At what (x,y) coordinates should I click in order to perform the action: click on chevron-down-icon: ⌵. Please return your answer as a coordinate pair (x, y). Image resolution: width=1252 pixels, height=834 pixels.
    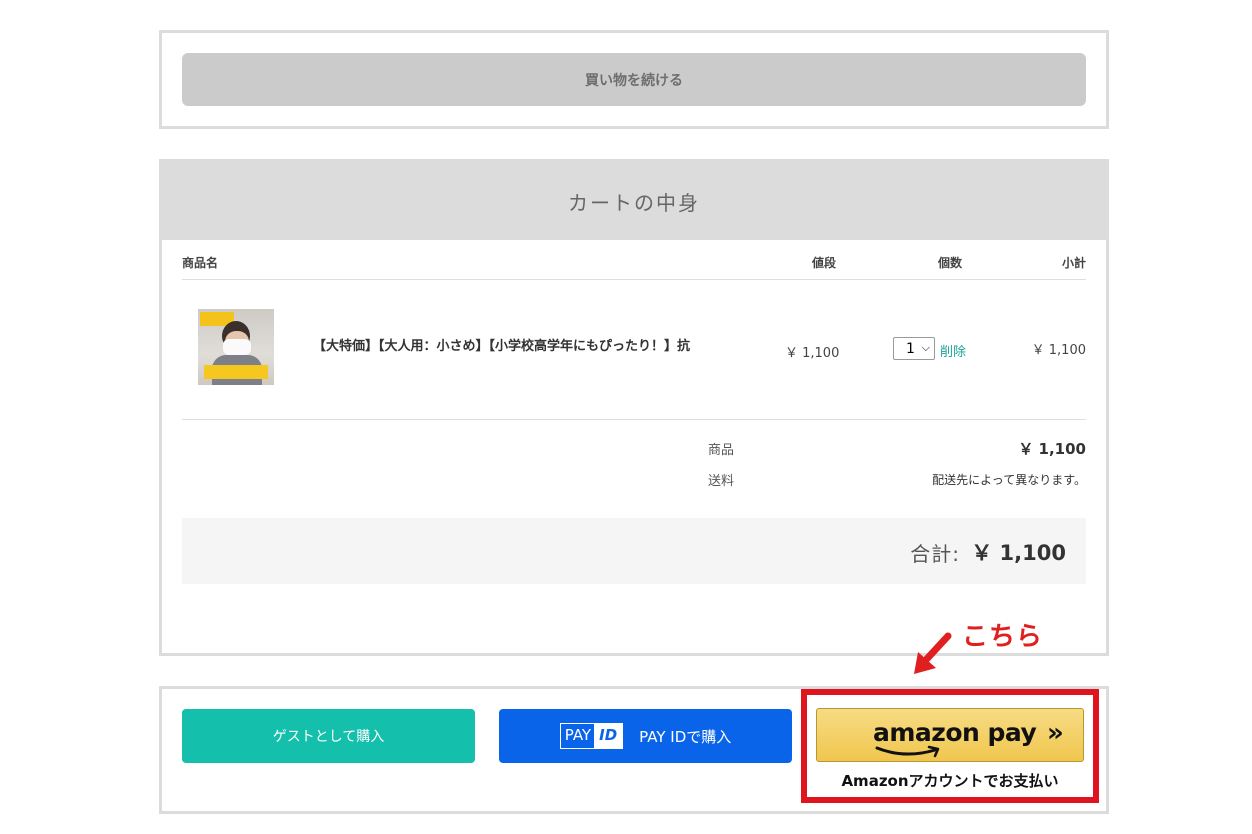
    Looking at the image, I should click on (925, 347).